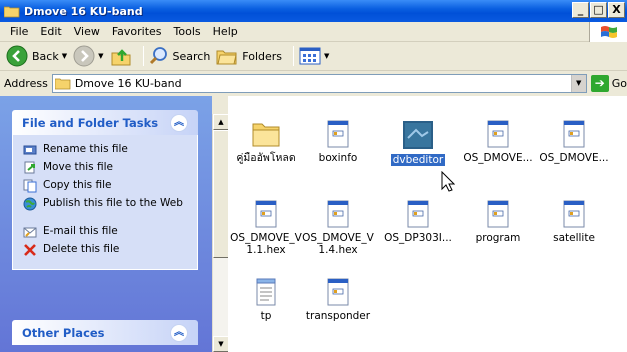  Describe the element at coordinates (191, 56) in the screenshot. I see `search-label: Search` at that location.